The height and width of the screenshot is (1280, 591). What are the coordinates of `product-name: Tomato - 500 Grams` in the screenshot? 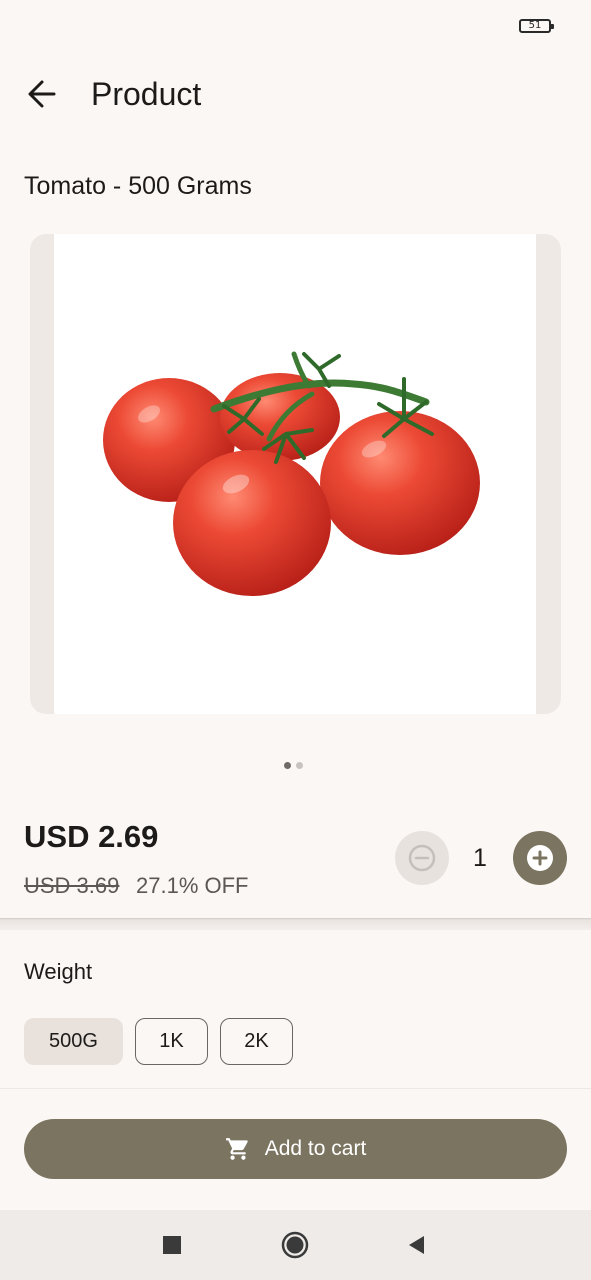 It's located at (138, 186).